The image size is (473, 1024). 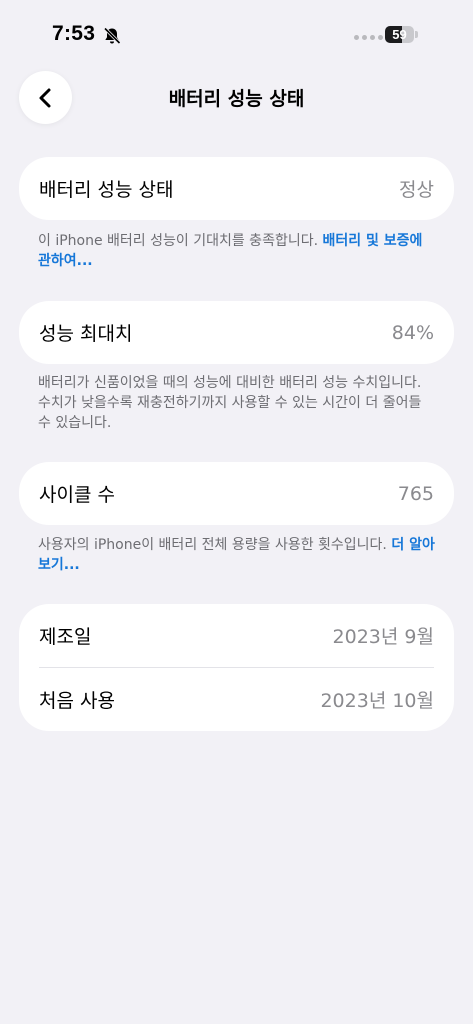 What do you see at coordinates (236, 699) in the screenshot?
I see `first-use-row: 처음 사용 2023년 10월` at bounding box center [236, 699].